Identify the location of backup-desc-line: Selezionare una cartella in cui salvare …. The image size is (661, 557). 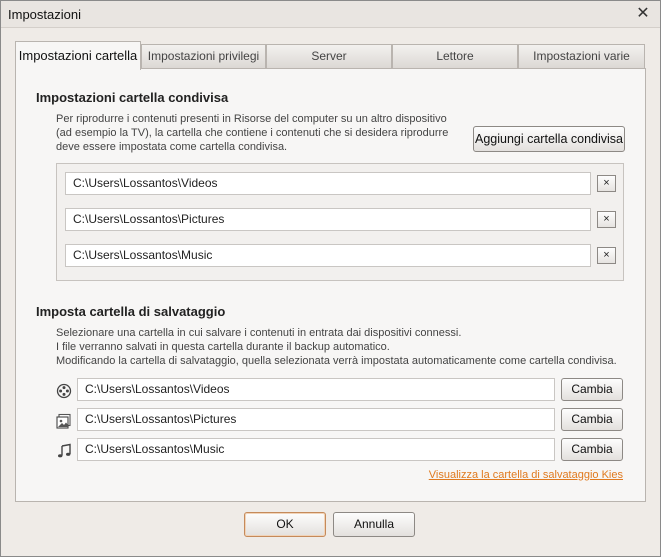
(259, 333).